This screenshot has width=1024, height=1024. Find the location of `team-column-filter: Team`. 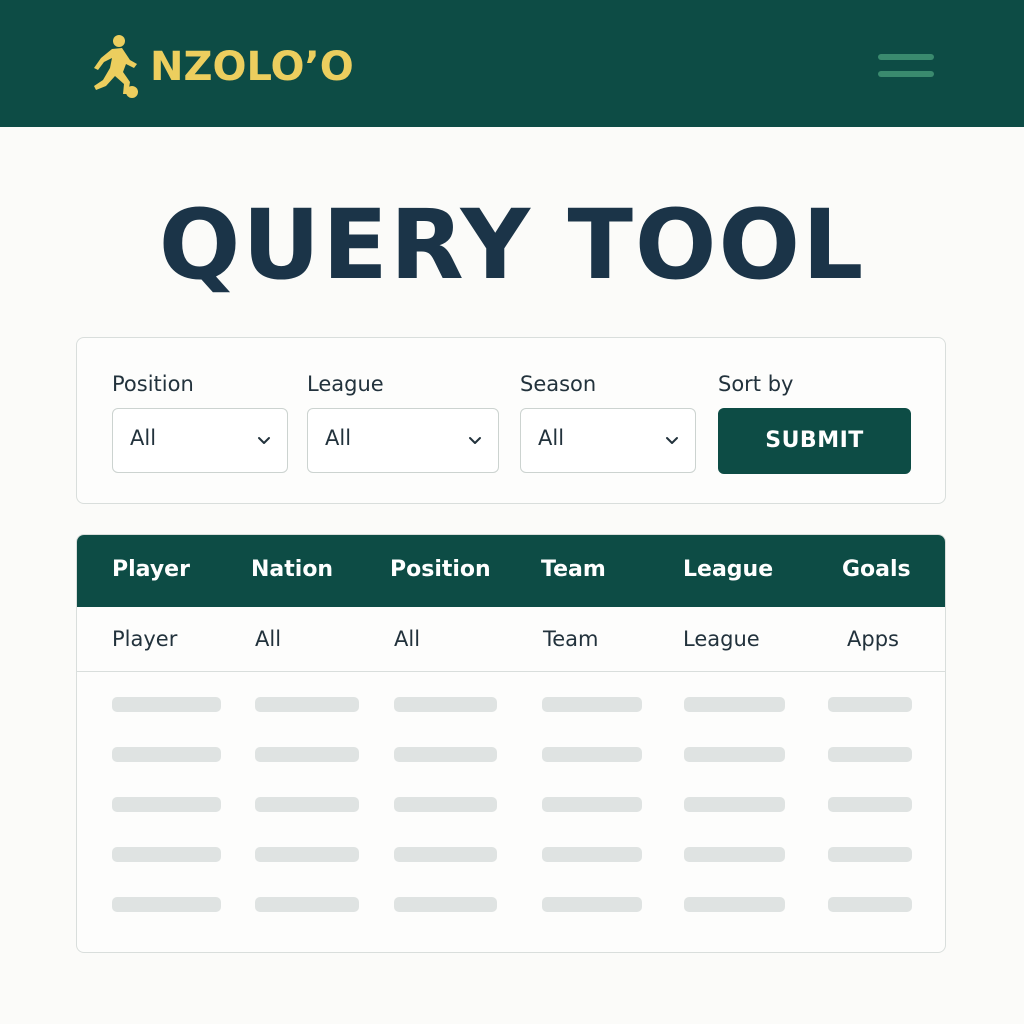

team-column-filter: Team is located at coordinates (571, 639).